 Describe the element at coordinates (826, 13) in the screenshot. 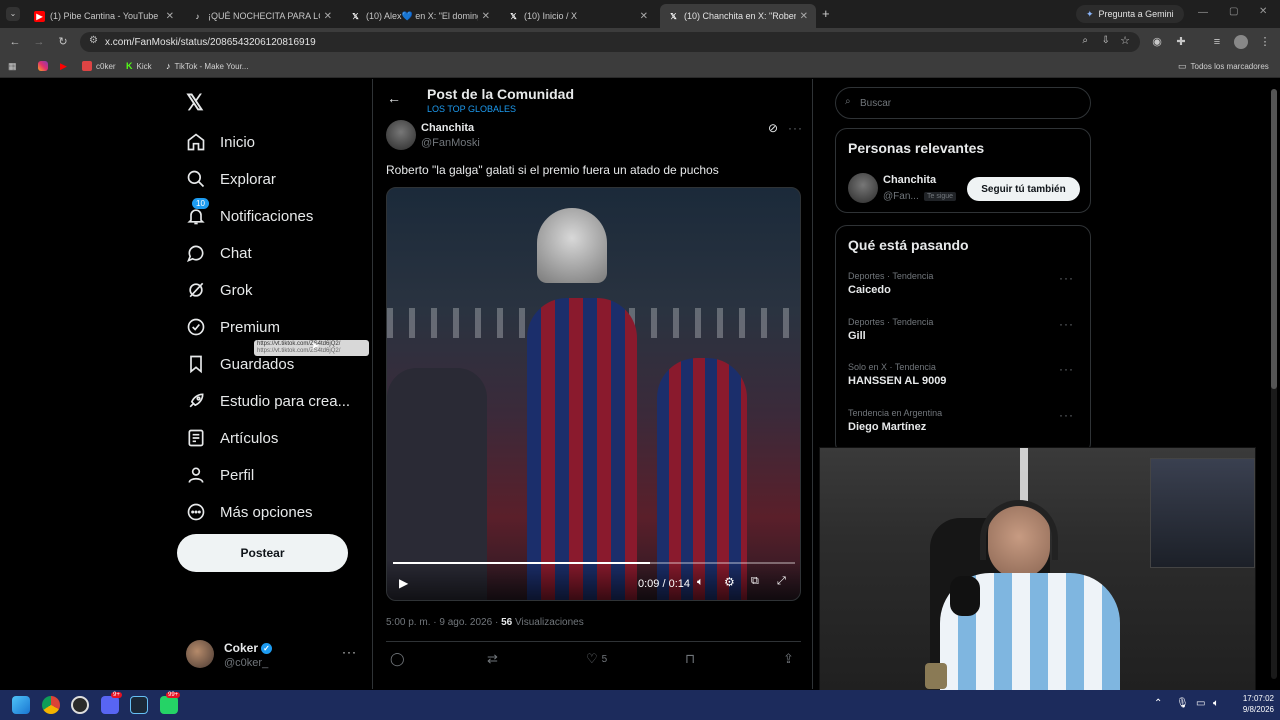

I see `new-tab-button: +` at that location.